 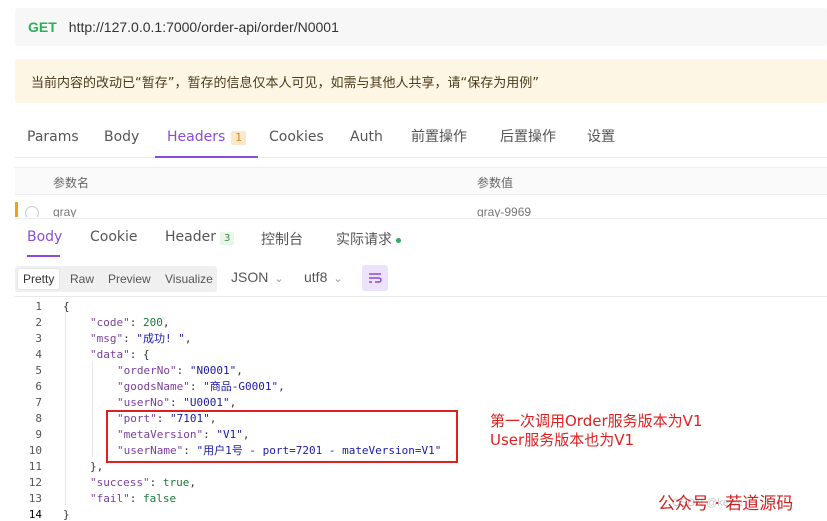 What do you see at coordinates (596, 430) in the screenshot?
I see `annotation-note: 第一次调用Order服务版本为V1 User服务版本也为V1` at bounding box center [596, 430].